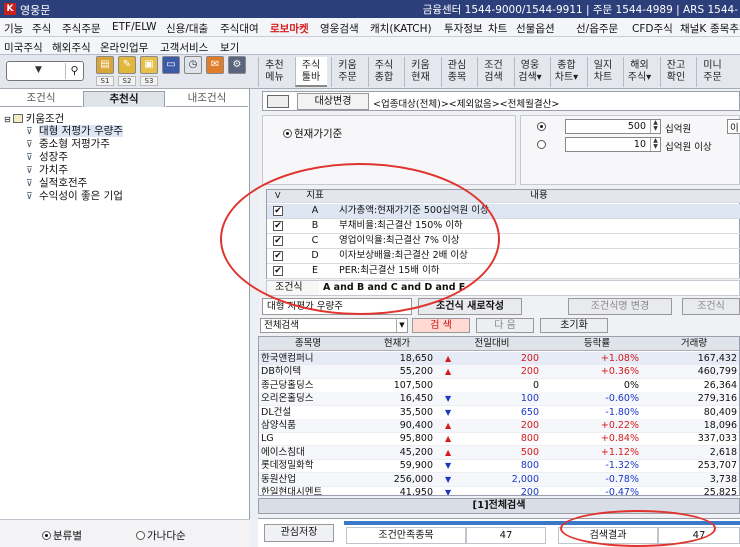  What do you see at coordinates (613, 126) in the screenshot?
I see `min-value-stepper: 500 ▲ ▼` at bounding box center [613, 126].